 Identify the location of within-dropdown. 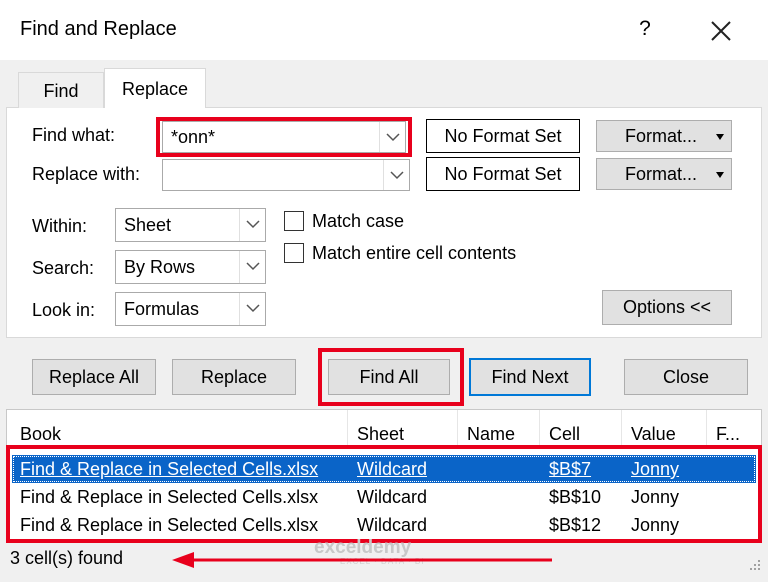
(252, 225).